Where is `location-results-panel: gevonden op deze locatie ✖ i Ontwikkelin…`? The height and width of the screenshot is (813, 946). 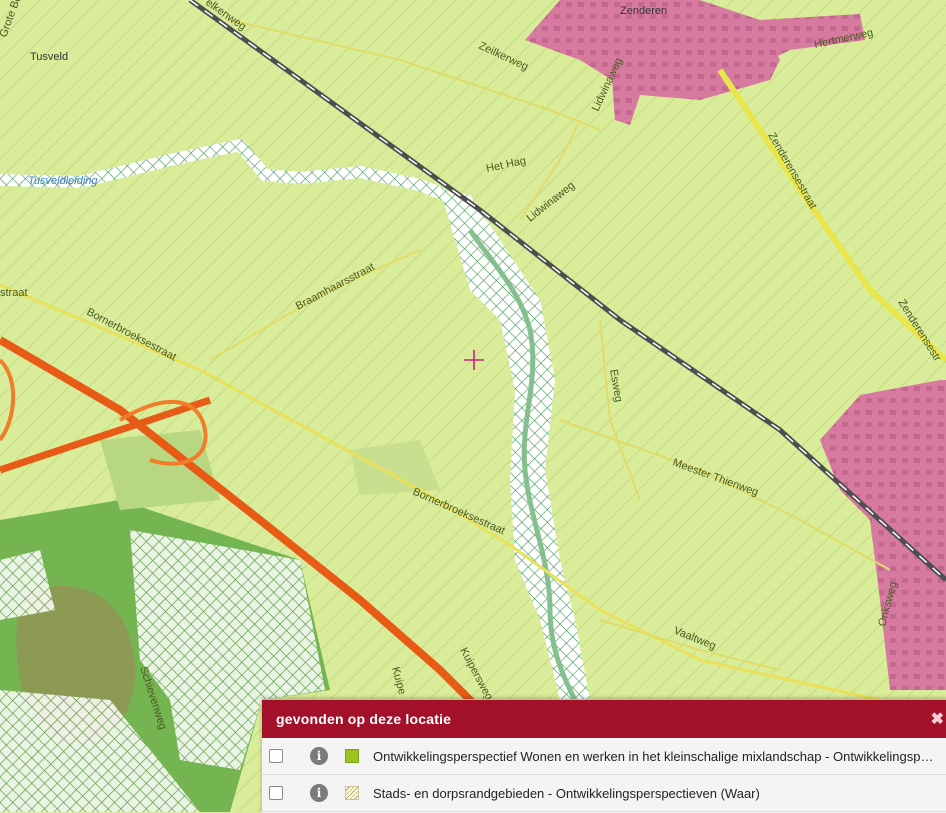
location-results-panel: gevonden op deze locatie ✖ i Ontwikkelin… is located at coordinates (604, 756).